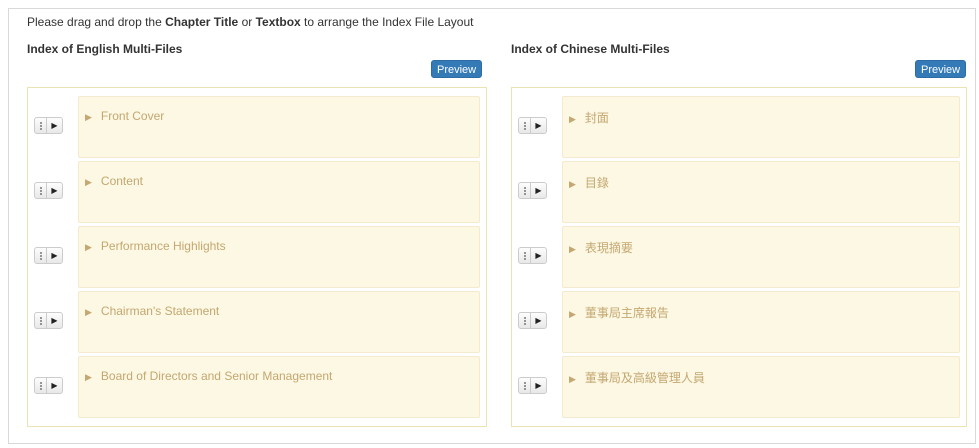 The height and width of the screenshot is (448, 979). I want to click on chapter-title: ▶ Performance Highlights, so click(155, 246).